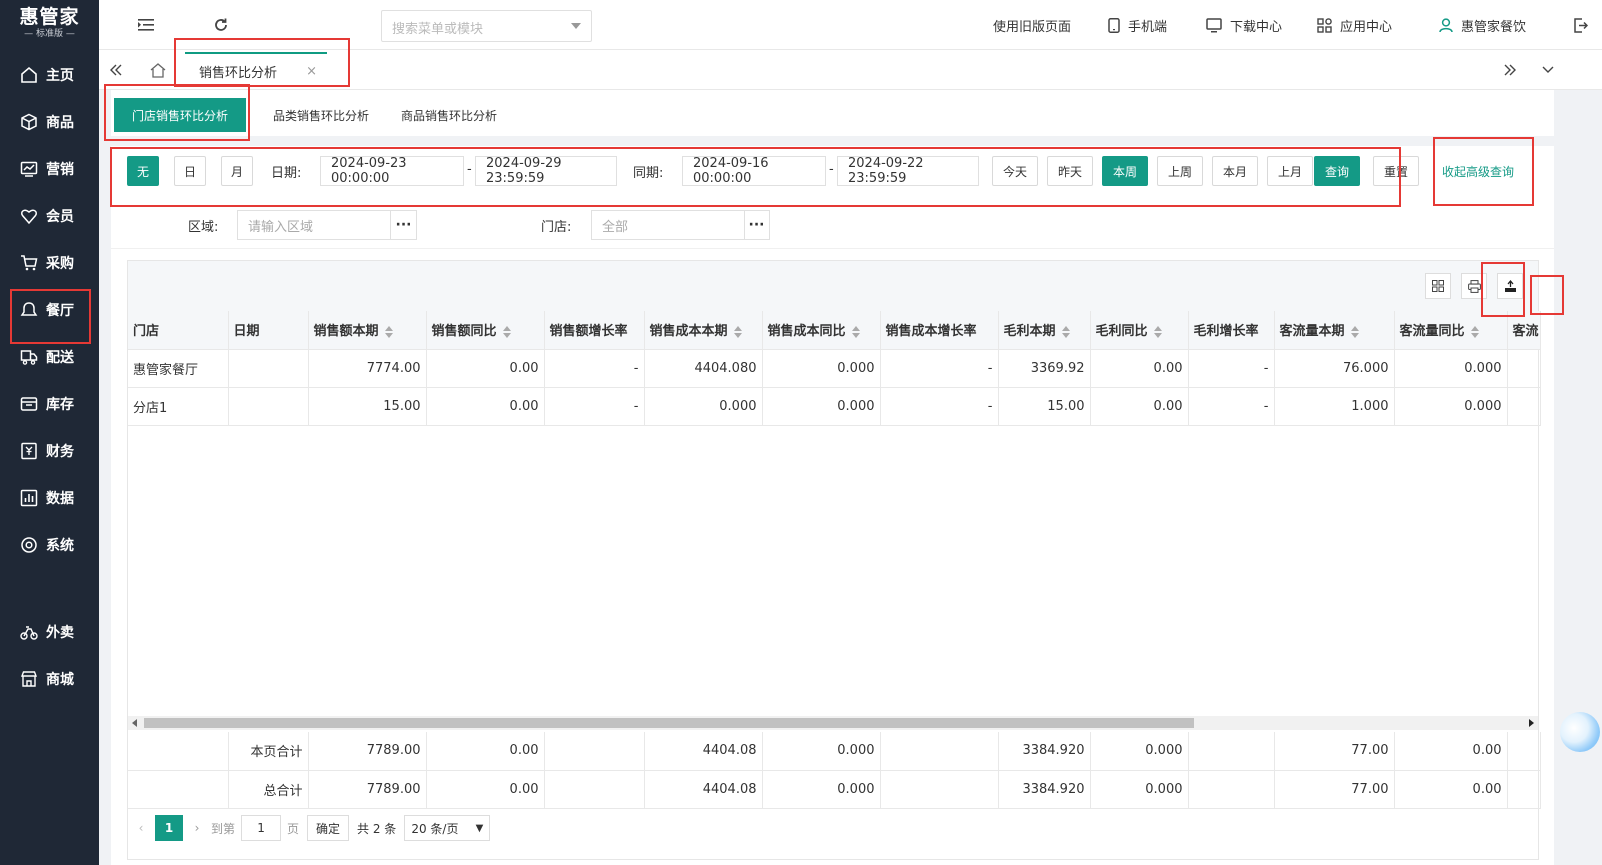  Describe the element at coordinates (1396, 171) in the screenshot. I see `reset-button: 重置` at that location.